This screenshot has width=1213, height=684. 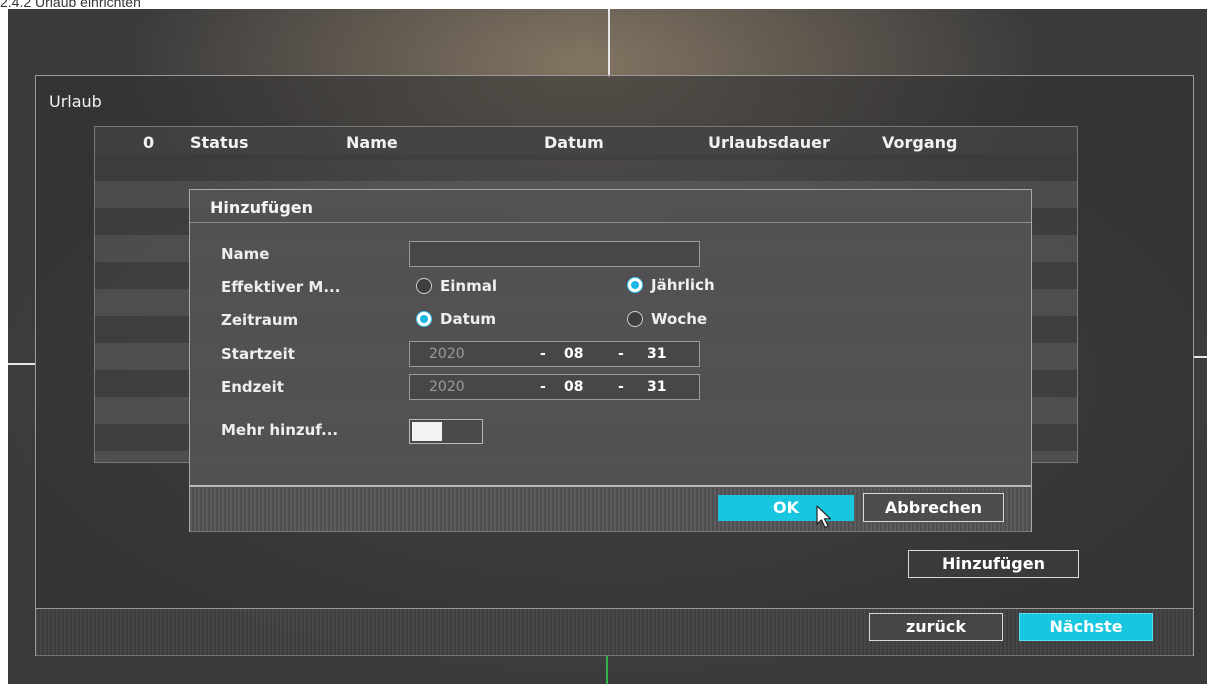 I want to click on radio-yearly: Jährlich, so click(x=671, y=285).